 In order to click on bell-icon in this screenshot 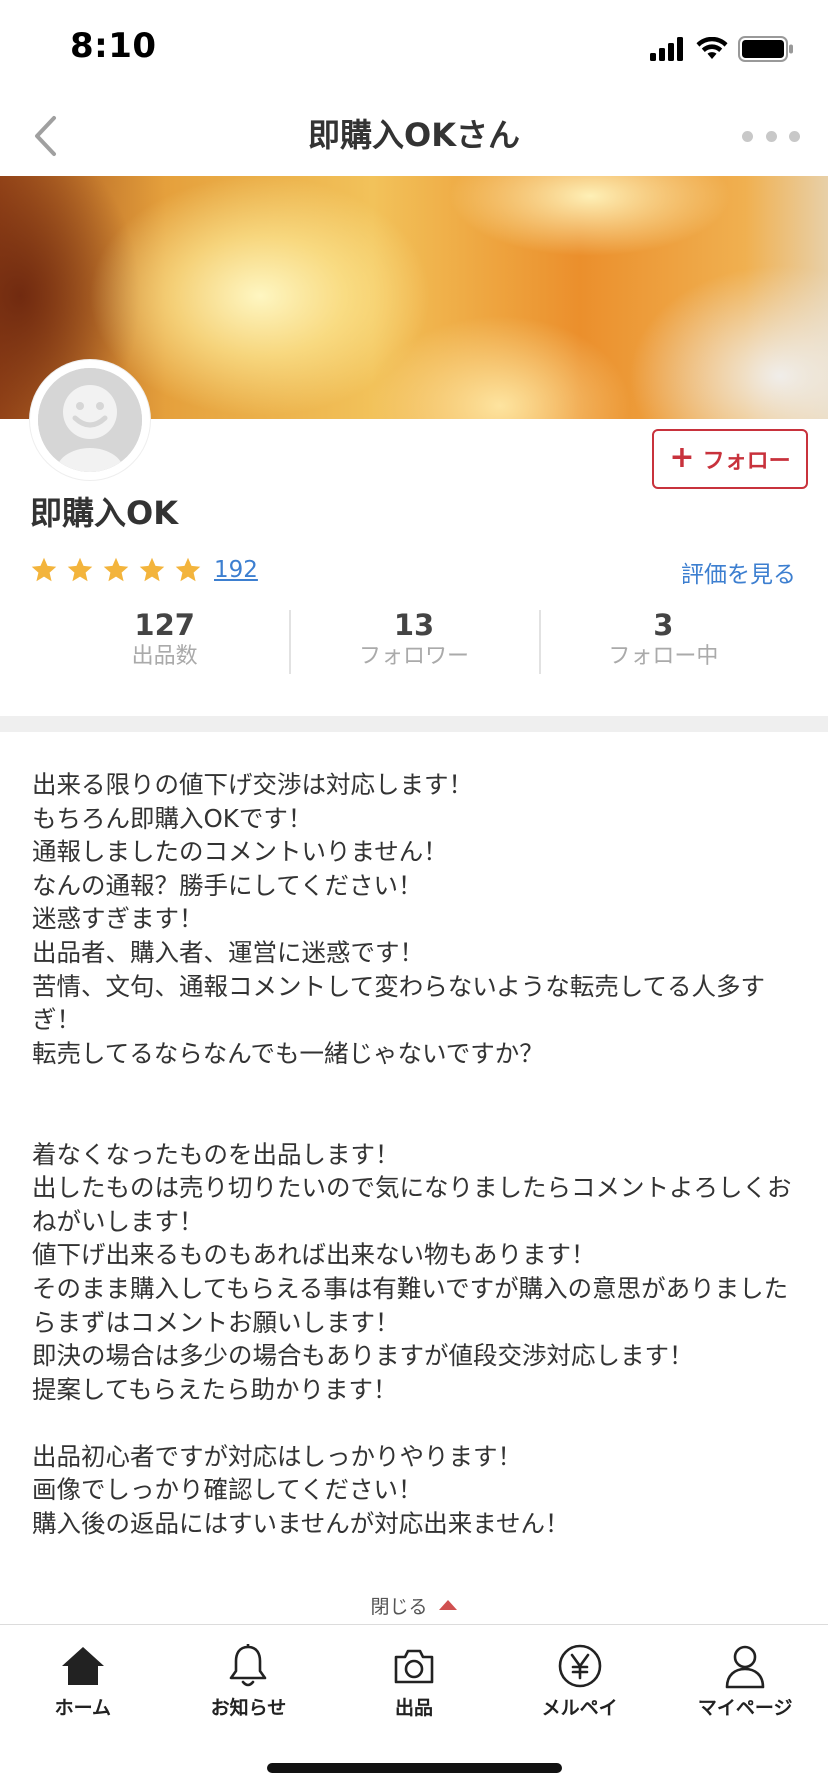, I will do `click(248, 1666)`.